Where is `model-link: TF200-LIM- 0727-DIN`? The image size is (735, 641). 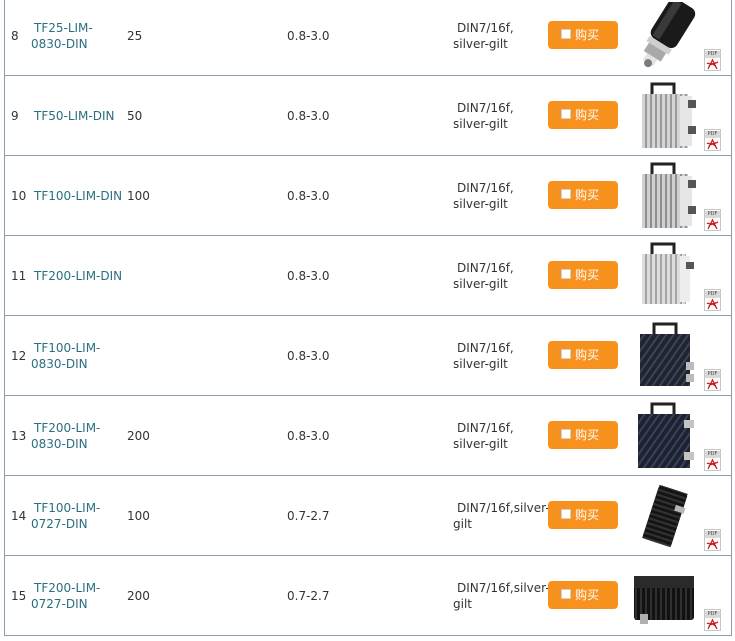 model-link: TF200-LIM- 0727-DIN is located at coordinates (79, 596).